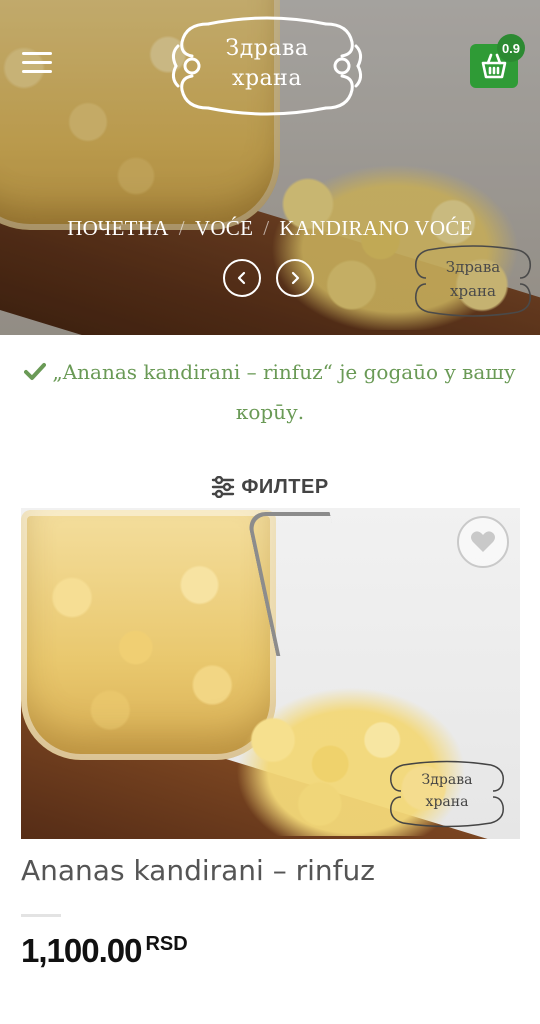  What do you see at coordinates (224, 228) in the screenshot?
I see `breadcrumb-voce: VOĆE` at bounding box center [224, 228].